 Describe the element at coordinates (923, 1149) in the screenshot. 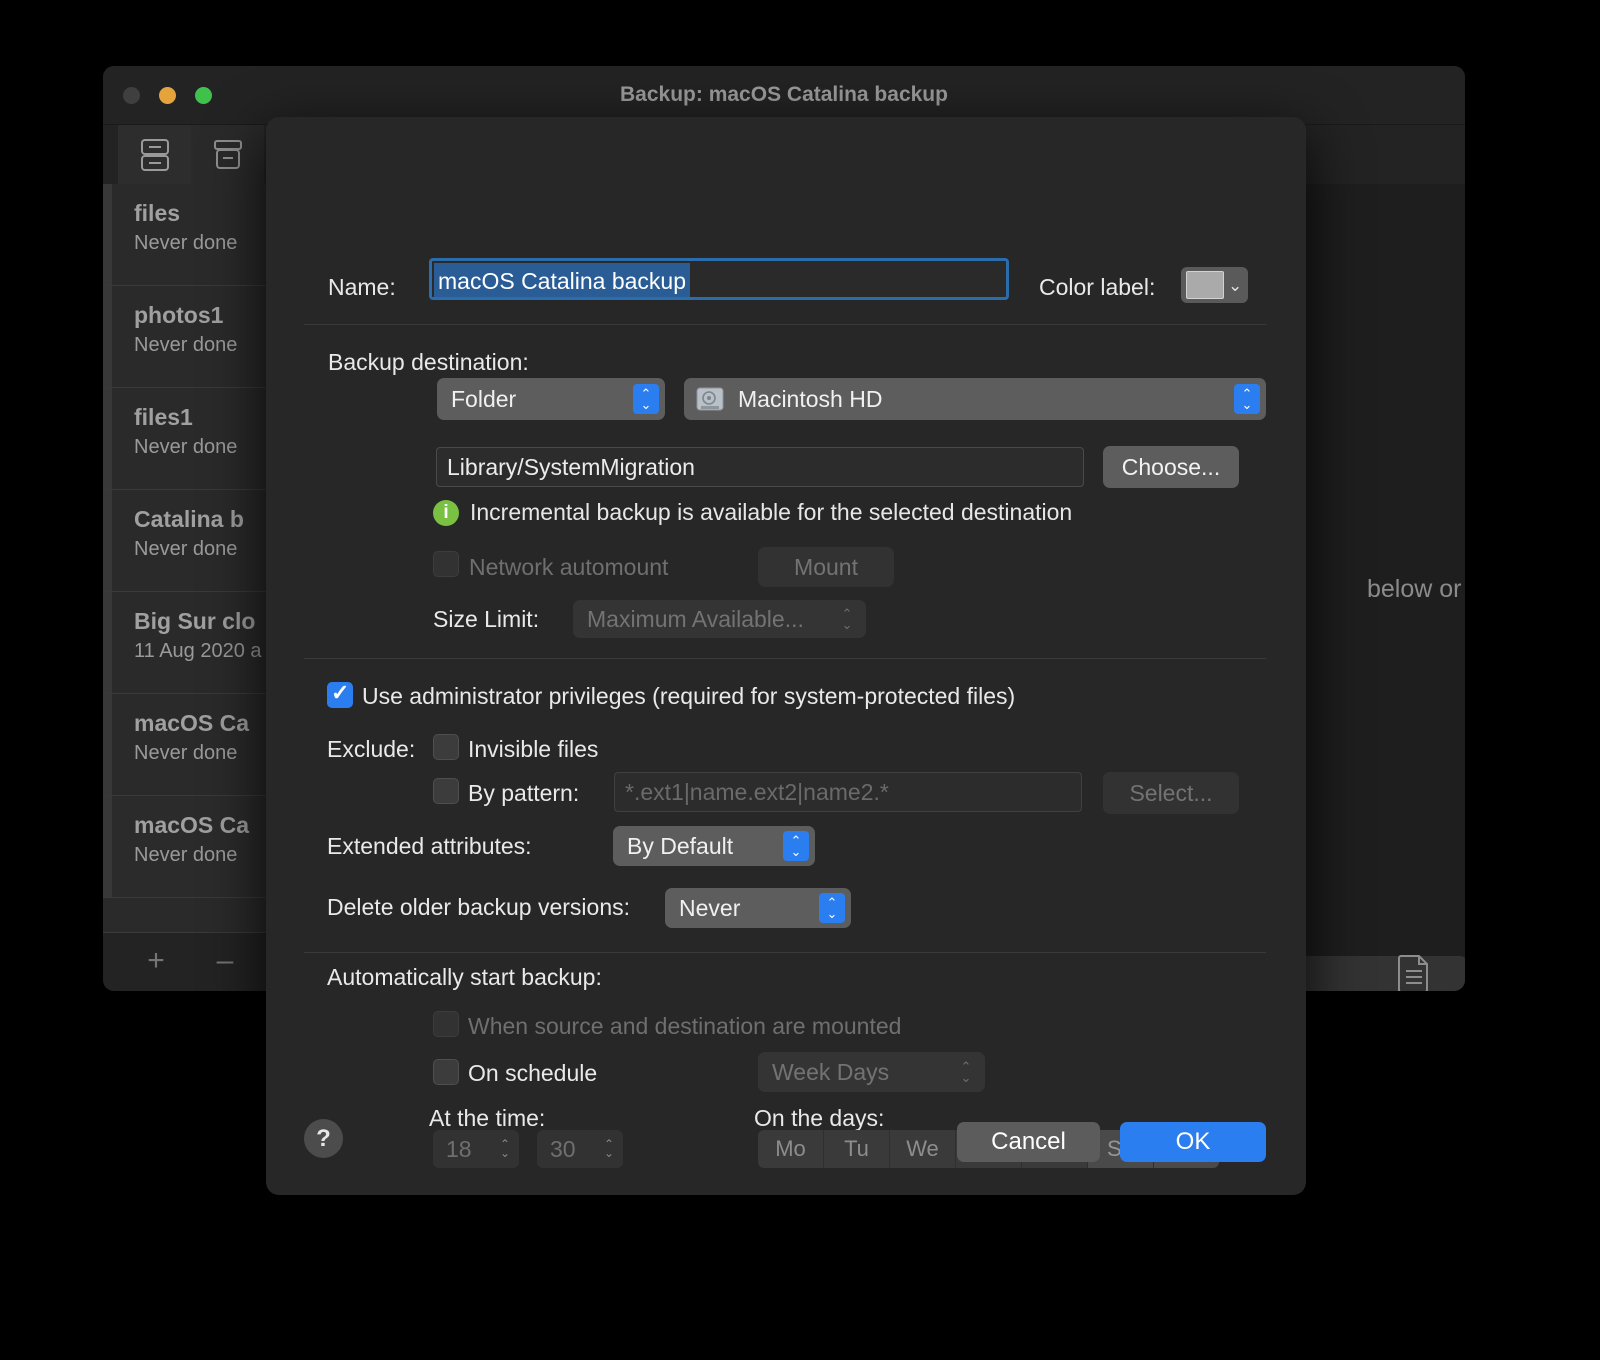

I see `day-button-we: We` at that location.